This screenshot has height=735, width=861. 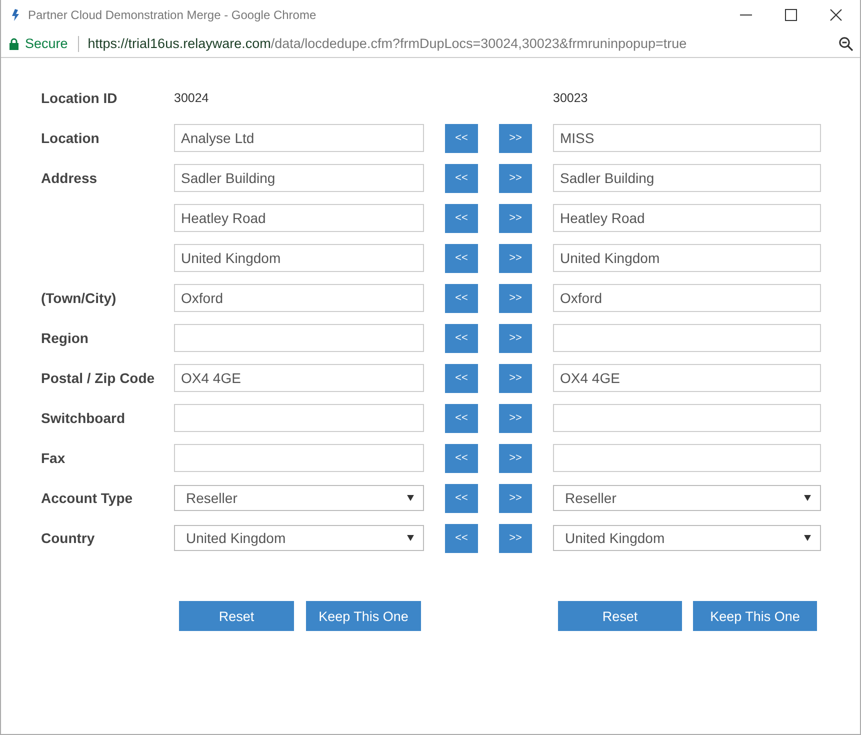 I want to click on field-label: Region, so click(x=65, y=338).